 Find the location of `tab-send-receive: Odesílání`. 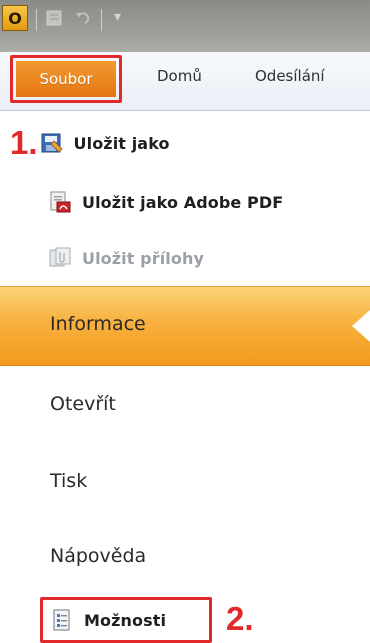

tab-send-receive: Odesílání is located at coordinates (290, 76).